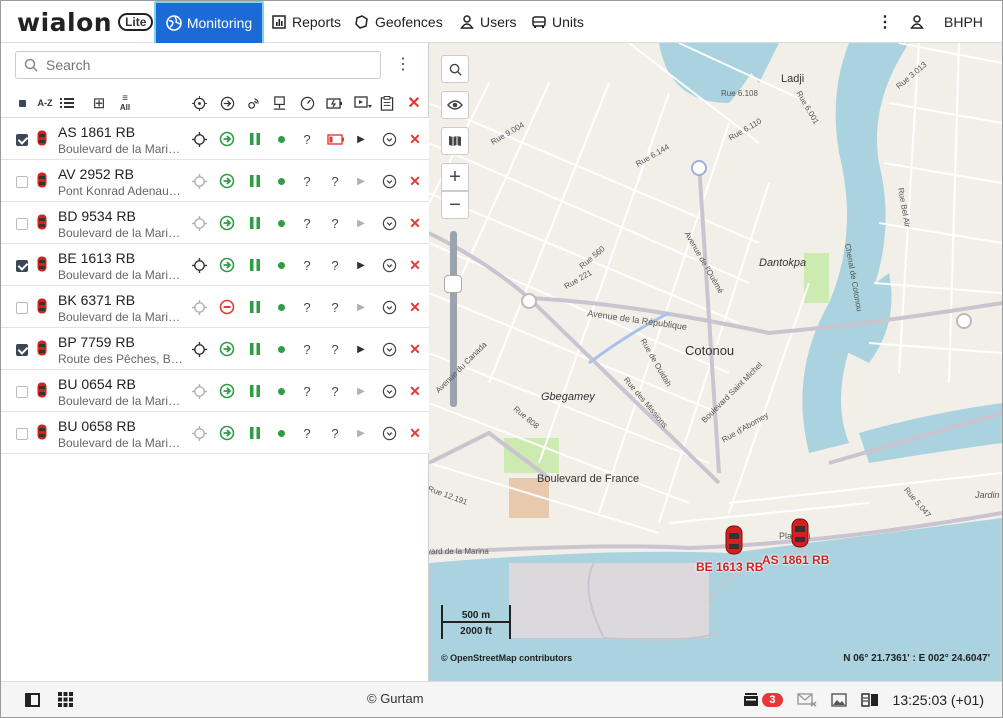 The width and height of the screenshot is (1003, 718). Describe the element at coordinates (96, 300) in the screenshot. I see `unit-name: BK 6371 RB` at that location.